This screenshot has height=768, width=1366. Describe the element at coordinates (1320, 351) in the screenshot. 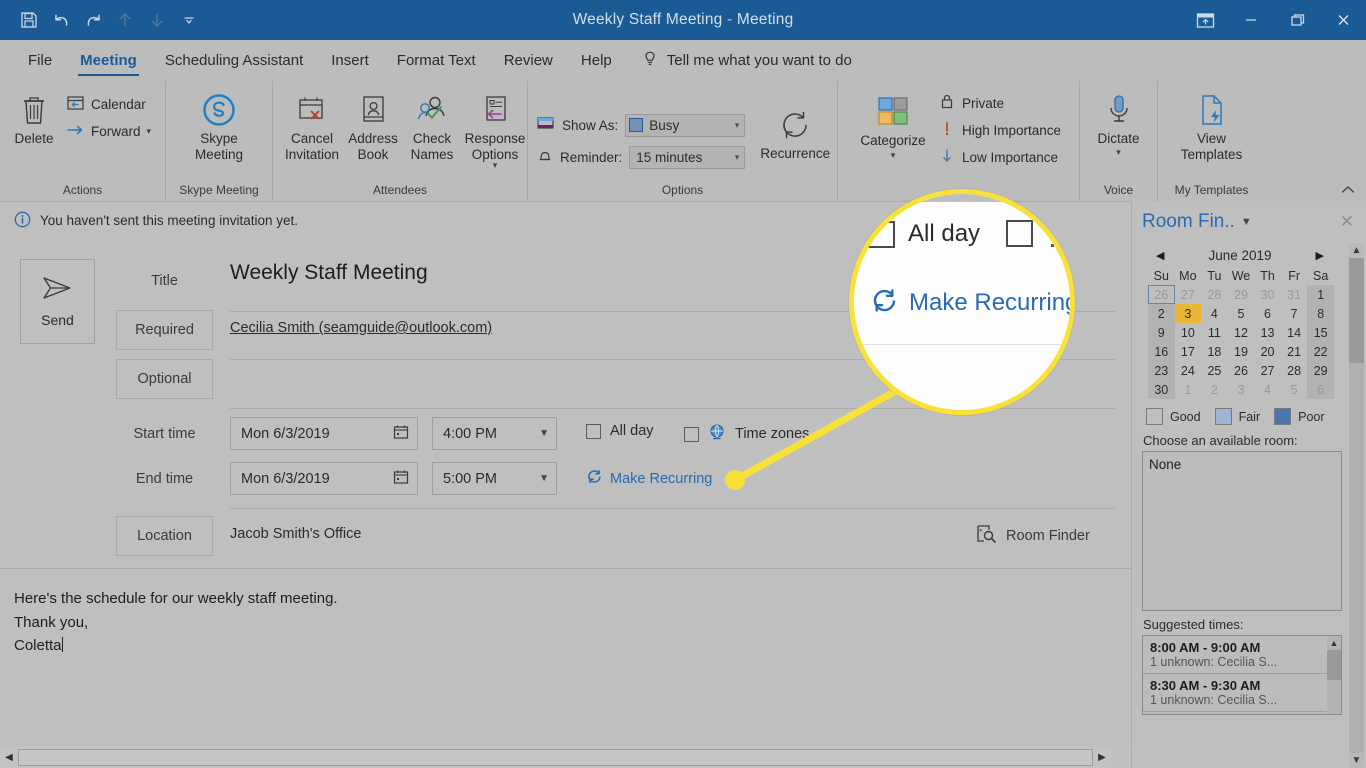

I see `calendar-day: 22` at that location.